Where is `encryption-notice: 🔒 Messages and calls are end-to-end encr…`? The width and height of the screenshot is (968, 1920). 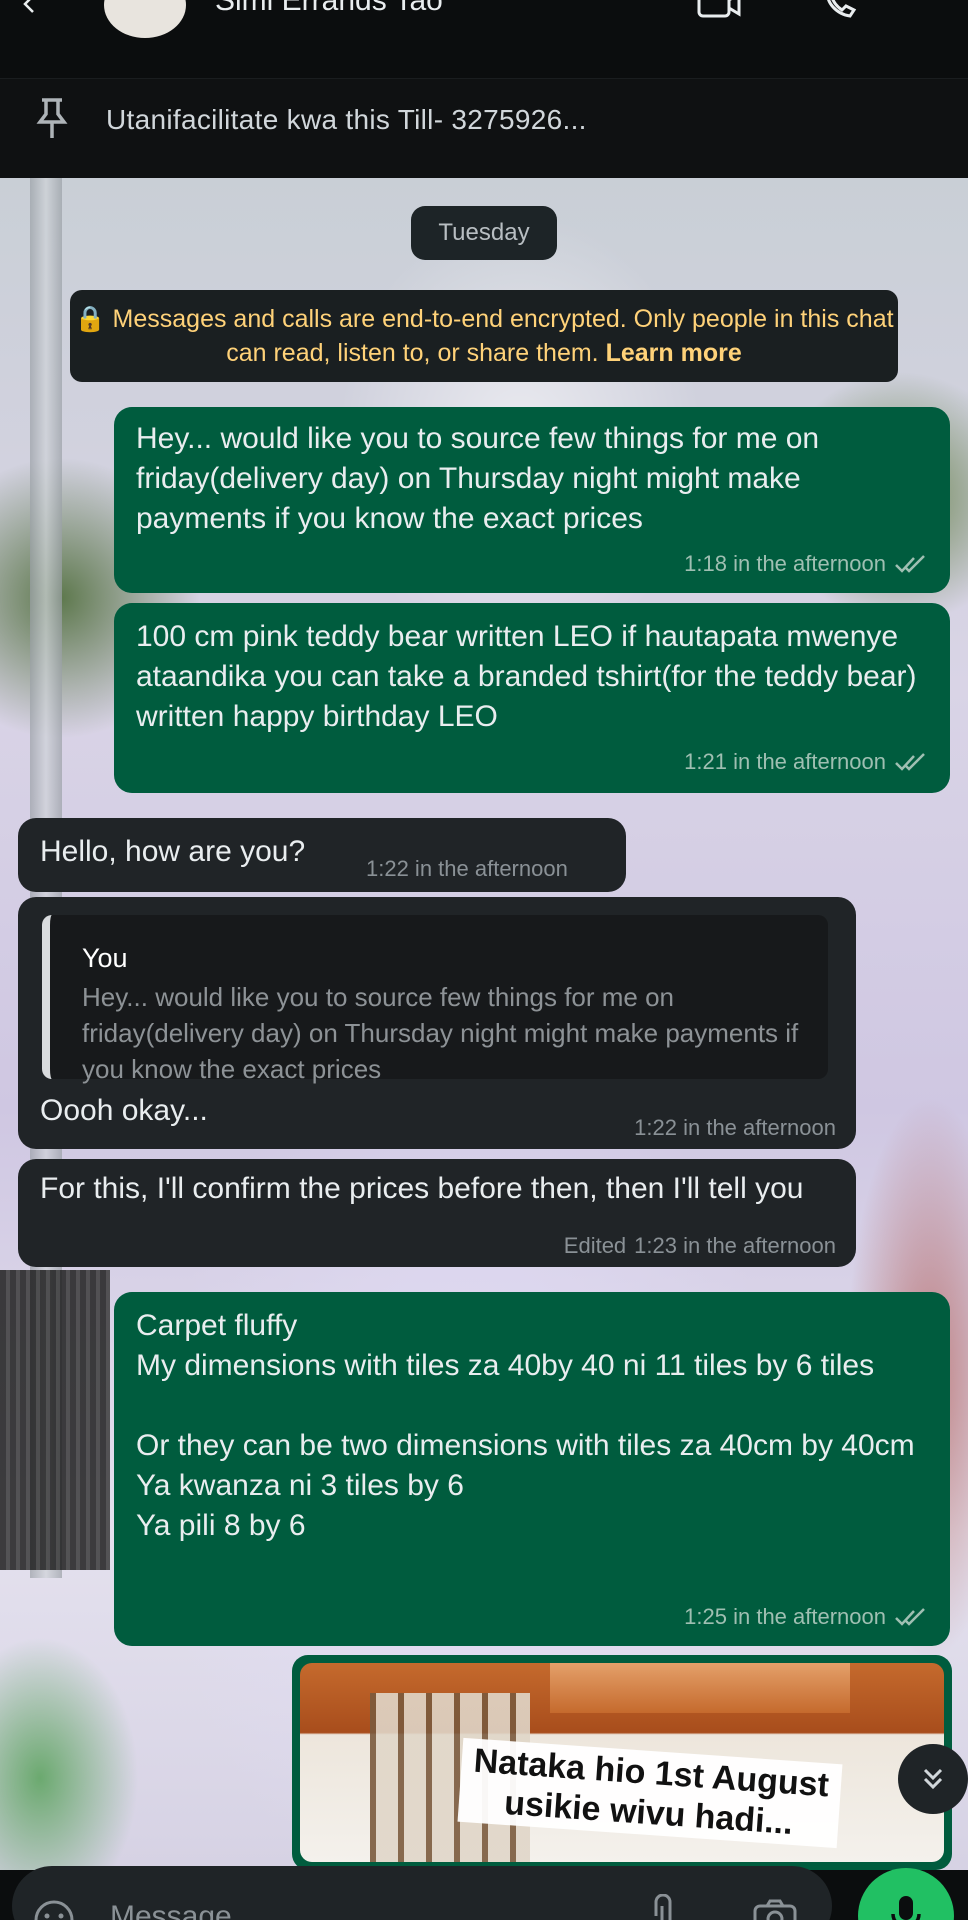 encryption-notice: 🔒 Messages and calls are end-to-end encr… is located at coordinates (484, 336).